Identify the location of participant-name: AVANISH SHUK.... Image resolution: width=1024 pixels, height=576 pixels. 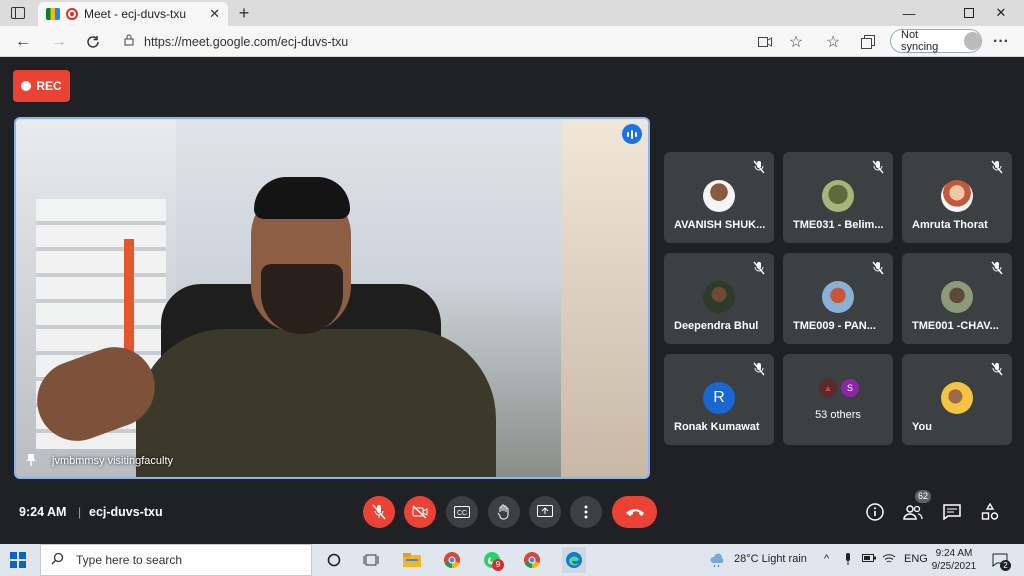
(720, 225).